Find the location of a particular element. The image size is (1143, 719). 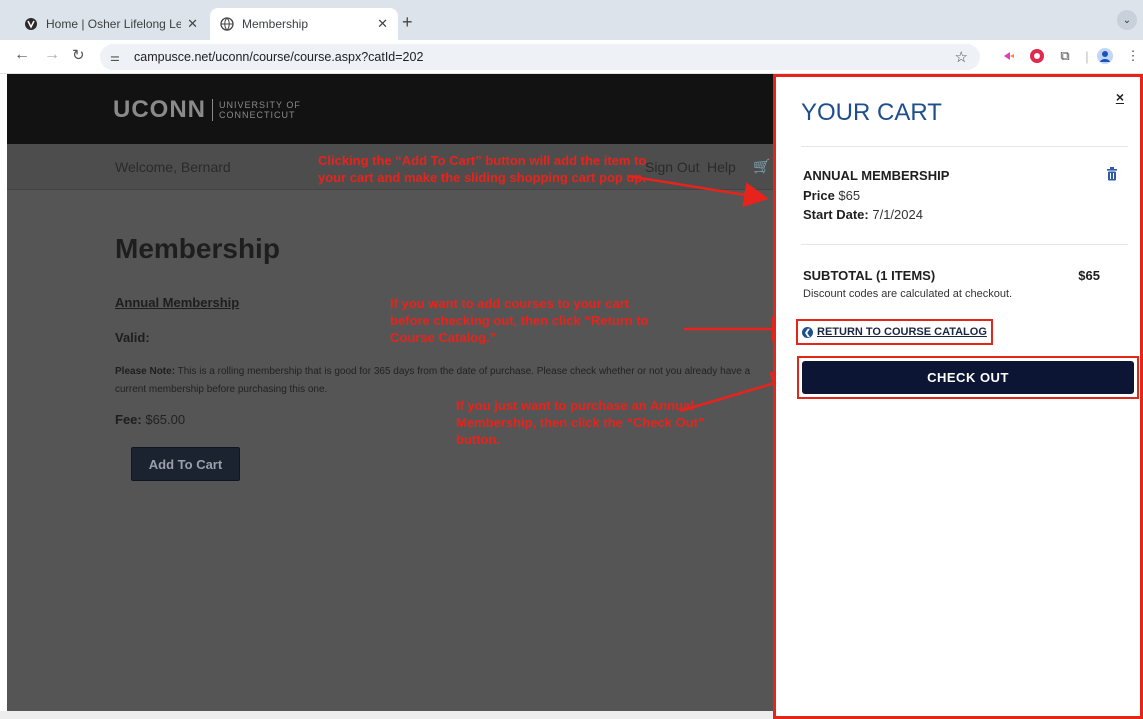

browser-menu-icon: ⋮ is located at coordinates (1133, 56).